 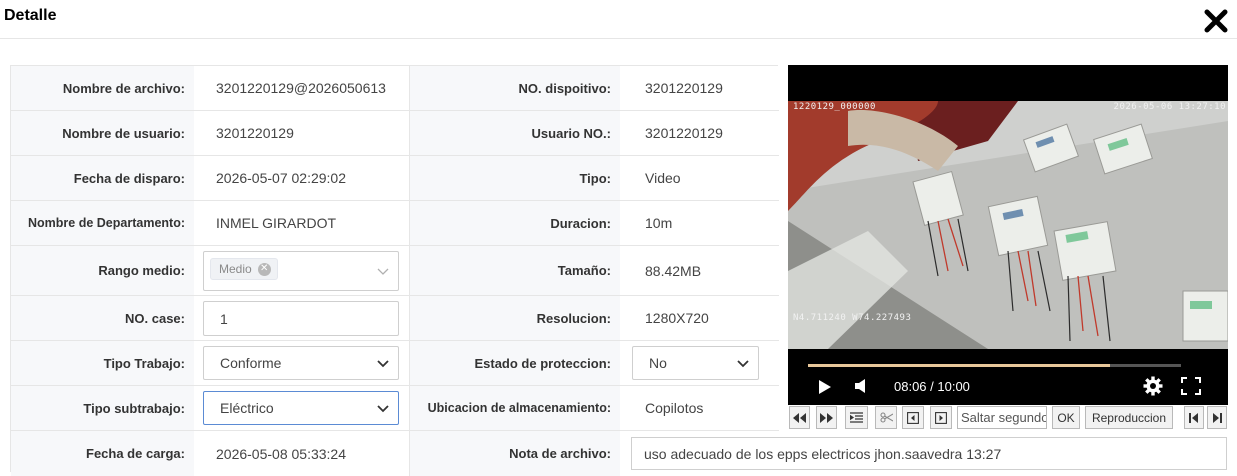 What do you see at coordinates (224, 318) in the screenshot?
I see `no-case-value: 1` at bounding box center [224, 318].